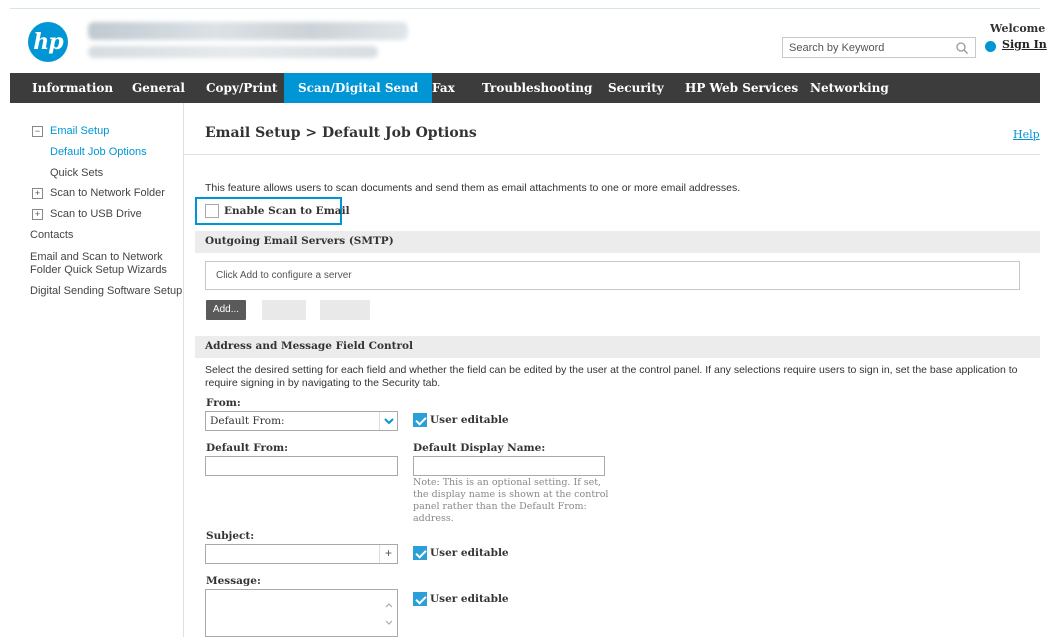 The image size is (1049, 637). Describe the element at coordinates (1026, 134) in the screenshot. I see `help-link: Help` at that location.